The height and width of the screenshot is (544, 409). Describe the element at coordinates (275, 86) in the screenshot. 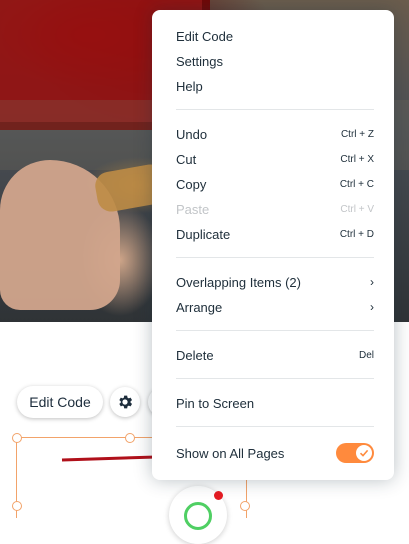

I see `menu-item-help: Help` at that location.